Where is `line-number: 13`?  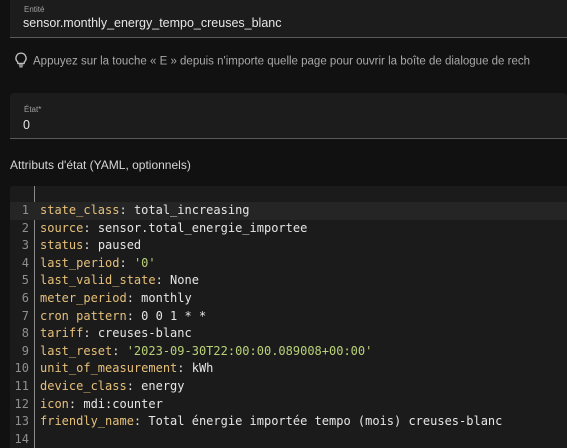
line-number: 13 is located at coordinates (21, 421).